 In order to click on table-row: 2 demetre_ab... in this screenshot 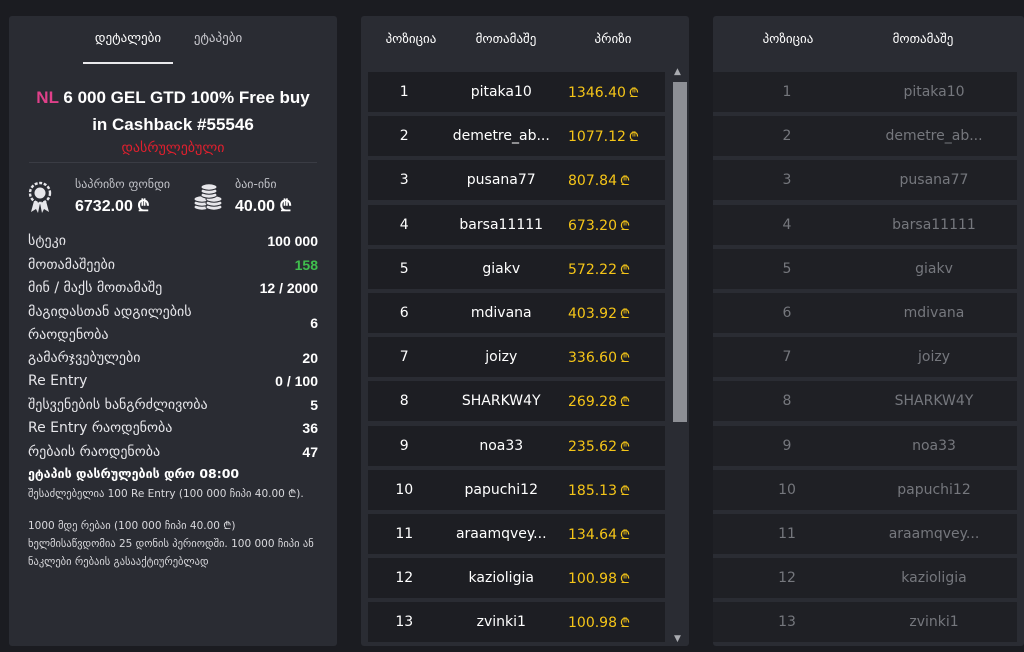, I will do `click(865, 136)`.